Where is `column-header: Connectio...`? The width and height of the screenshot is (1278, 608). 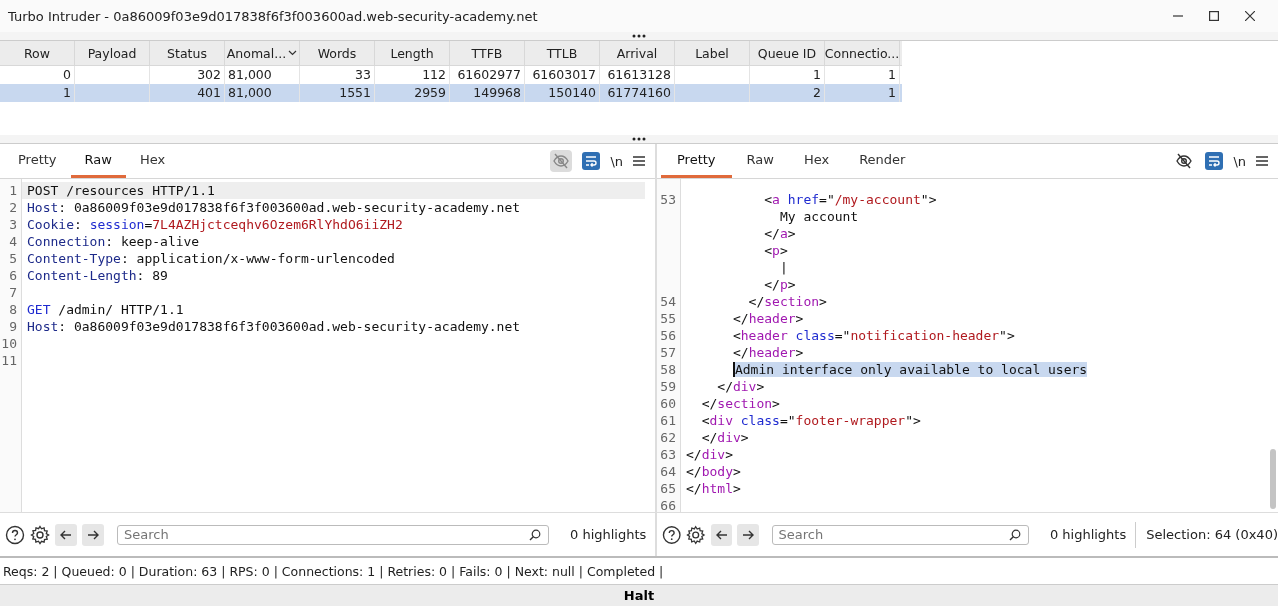 column-header: Connectio... is located at coordinates (862, 53).